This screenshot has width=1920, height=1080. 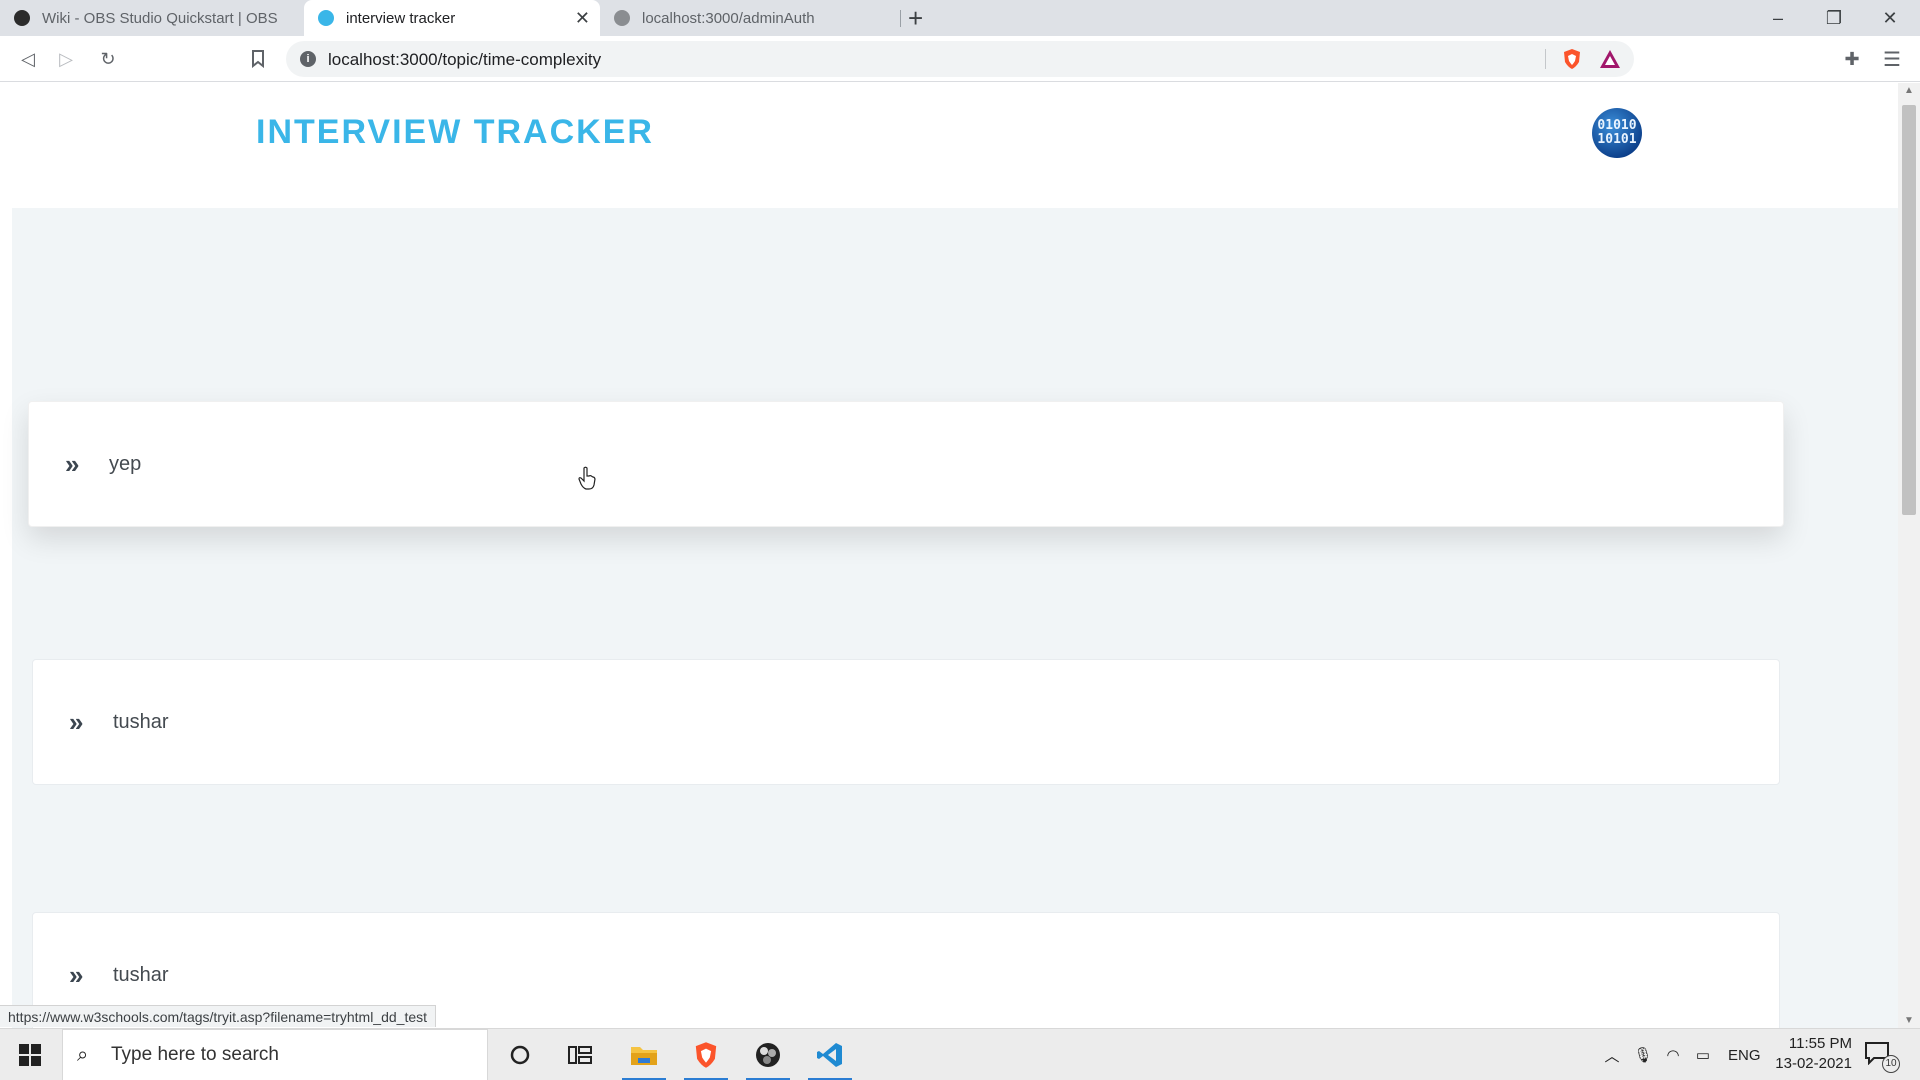 What do you see at coordinates (401, 18) in the screenshot?
I see `tab-title: interview tracker` at bounding box center [401, 18].